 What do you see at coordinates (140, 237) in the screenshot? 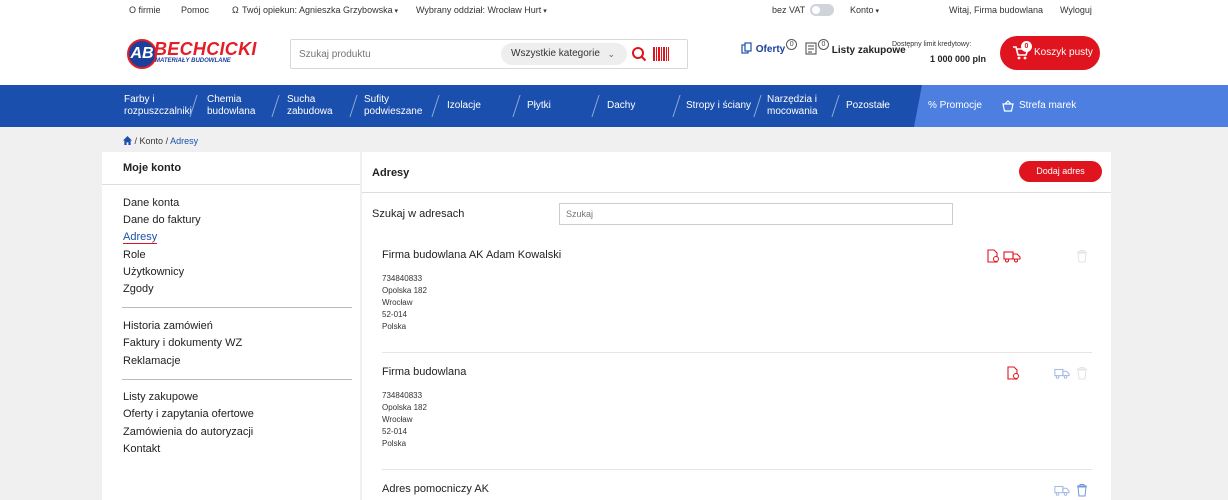
I see `sidebar-item-adresy: Adresy` at bounding box center [140, 237].